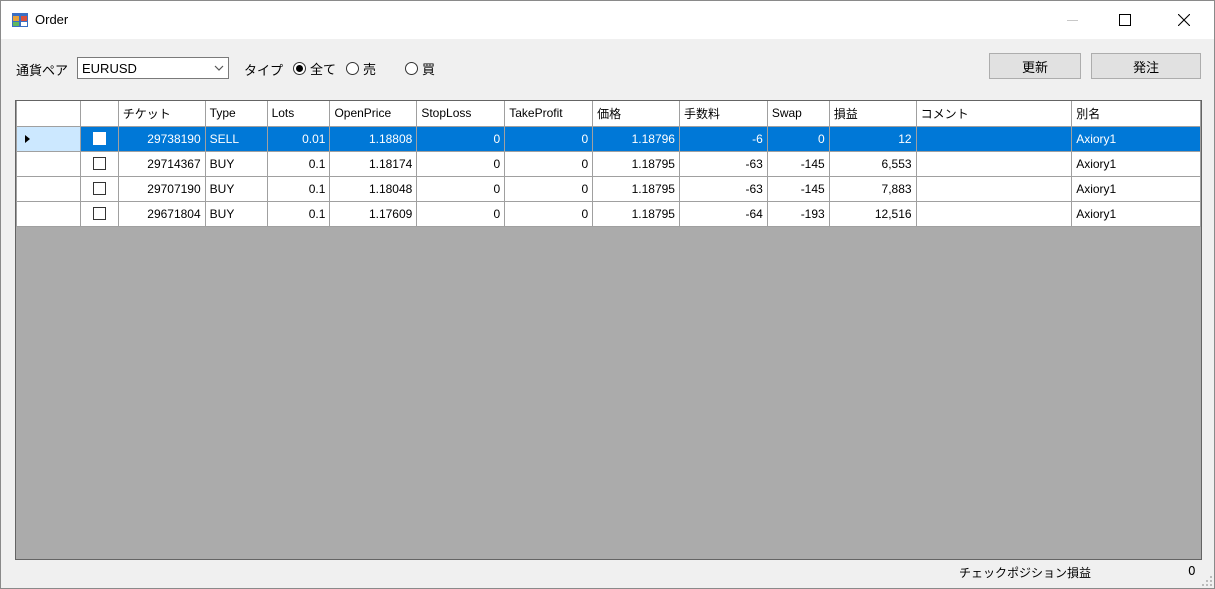  I want to click on window-title: Order, so click(52, 19).